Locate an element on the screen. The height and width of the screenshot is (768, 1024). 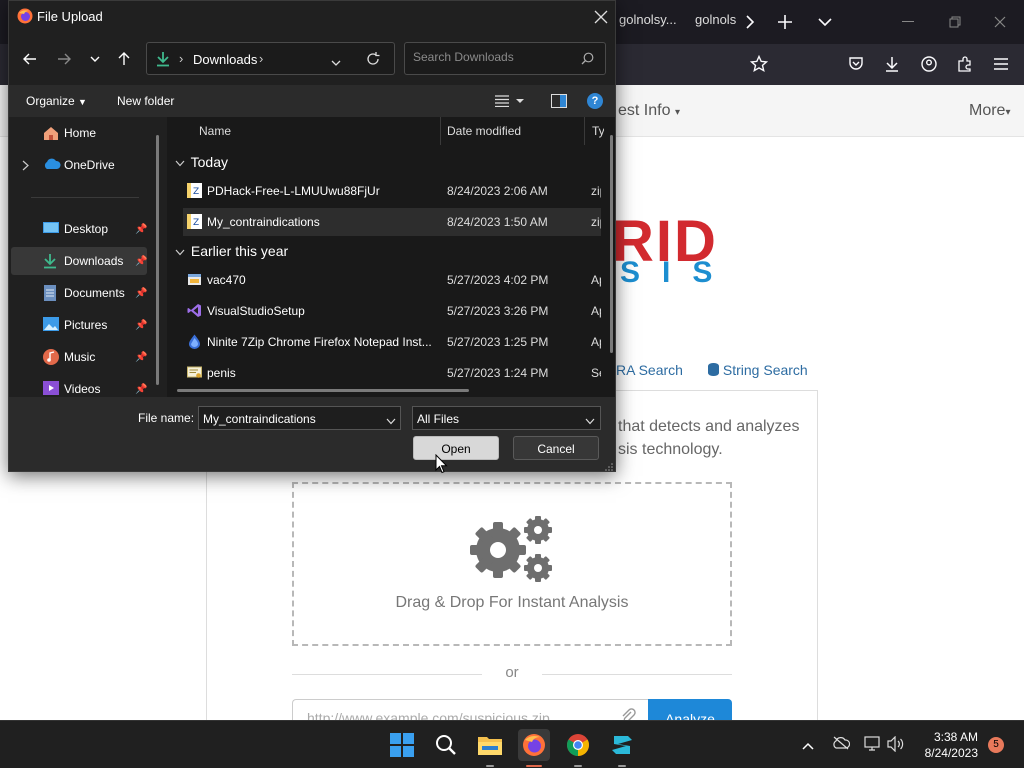
forward-arrow-icon is located at coordinates (64, 59).